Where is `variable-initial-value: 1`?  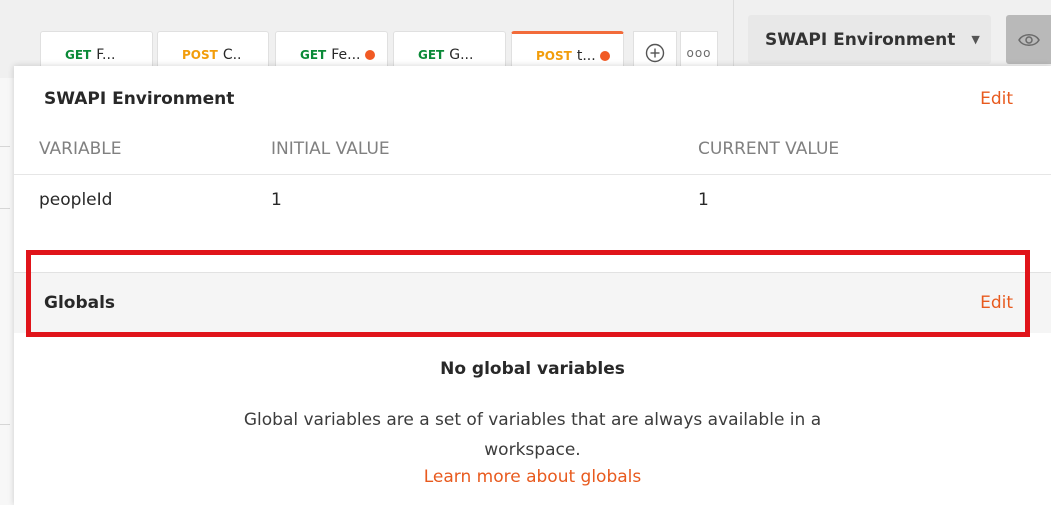 variable-initial-value: 1 is located at coordinates (276, 200).